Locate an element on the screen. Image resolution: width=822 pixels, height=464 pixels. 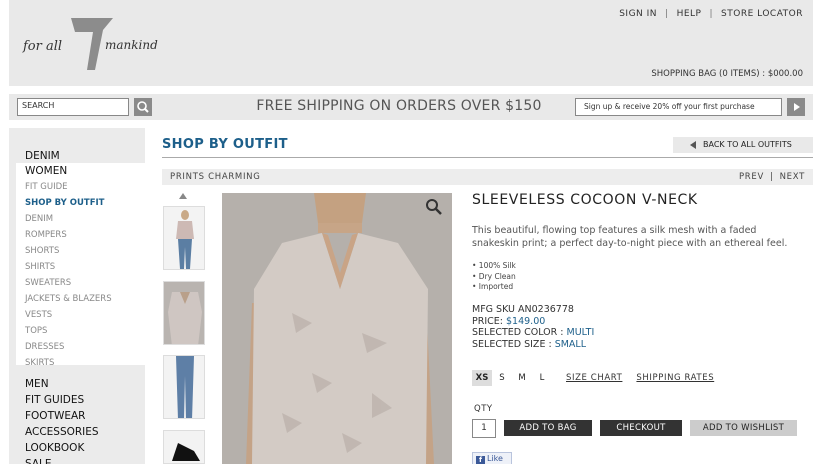
search-button is located at coordinates (143, 107).